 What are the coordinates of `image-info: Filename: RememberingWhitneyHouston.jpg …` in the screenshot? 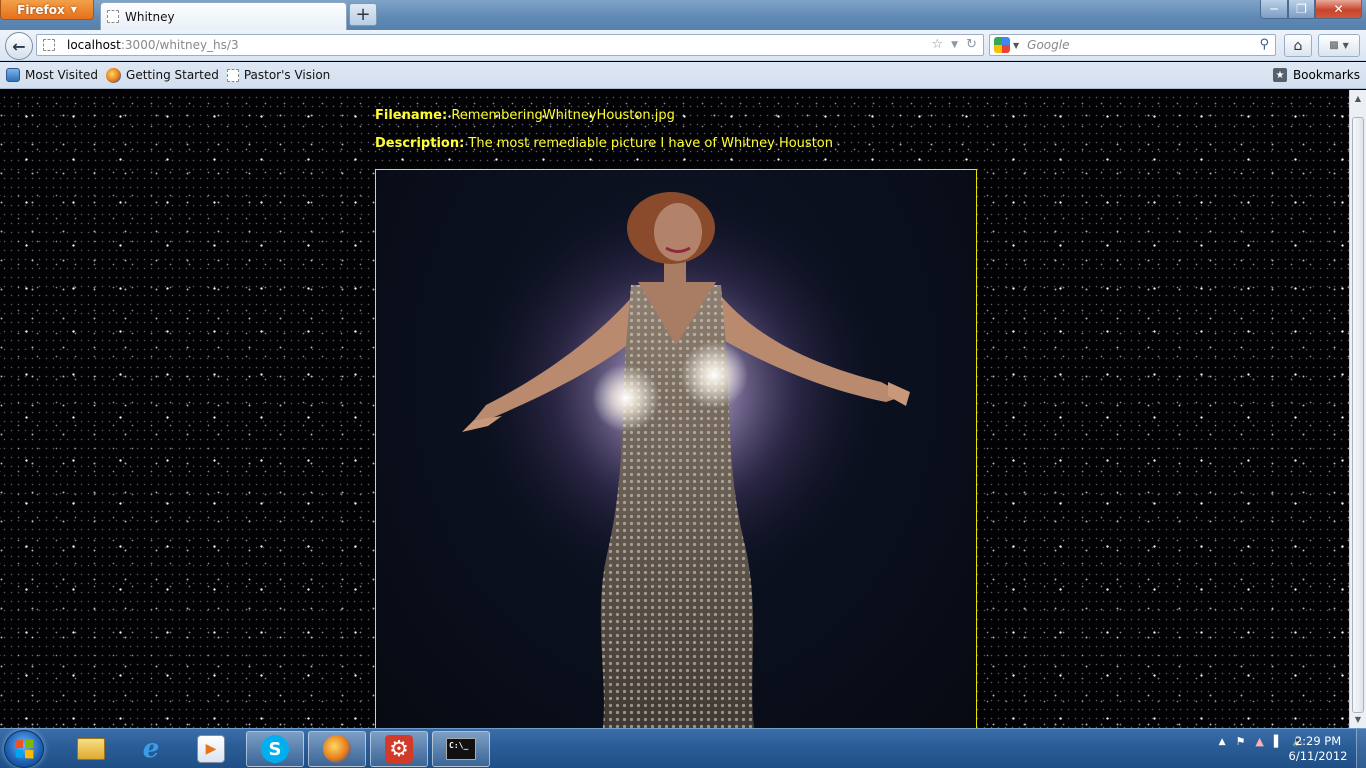 It's located at (604, 136).